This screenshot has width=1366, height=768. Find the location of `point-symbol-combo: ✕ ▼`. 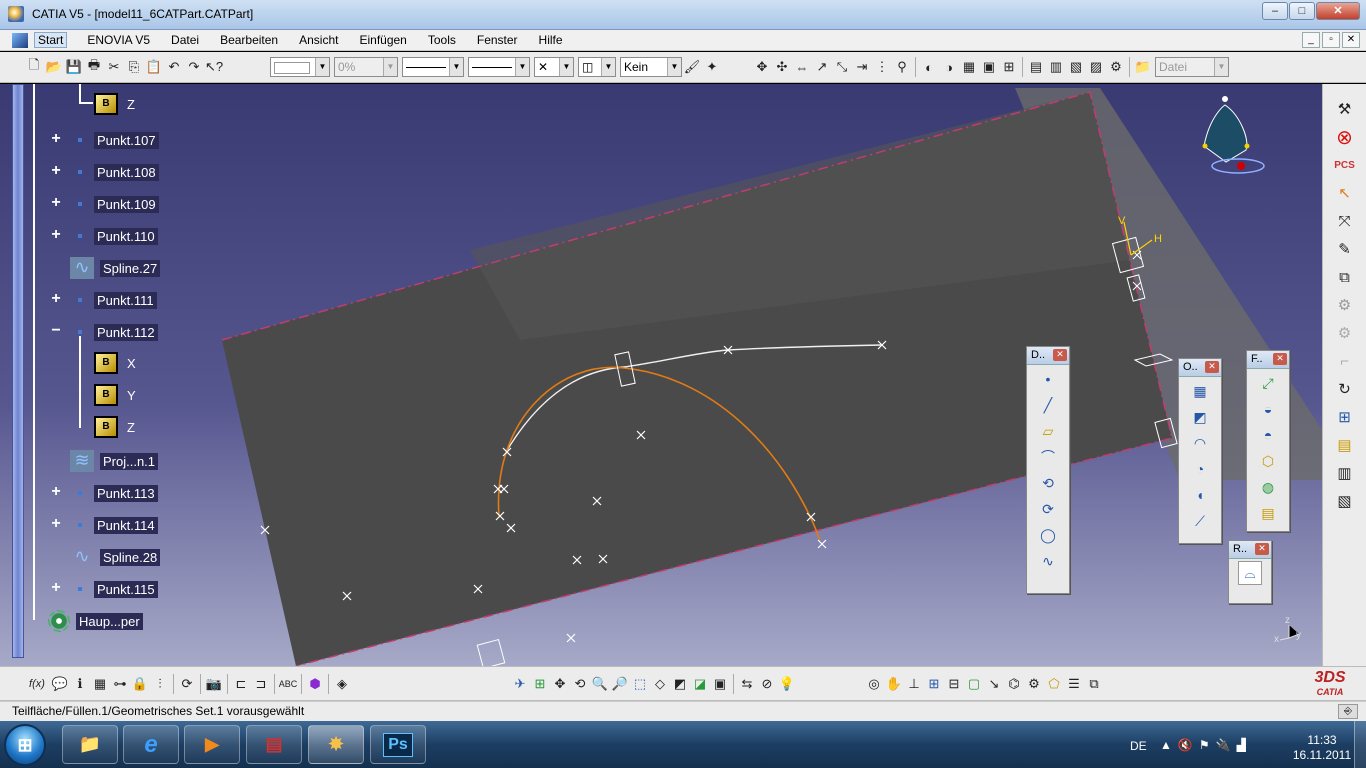

point-symbol-combo: ✕ ▼ is located at coordinates (554, 67).